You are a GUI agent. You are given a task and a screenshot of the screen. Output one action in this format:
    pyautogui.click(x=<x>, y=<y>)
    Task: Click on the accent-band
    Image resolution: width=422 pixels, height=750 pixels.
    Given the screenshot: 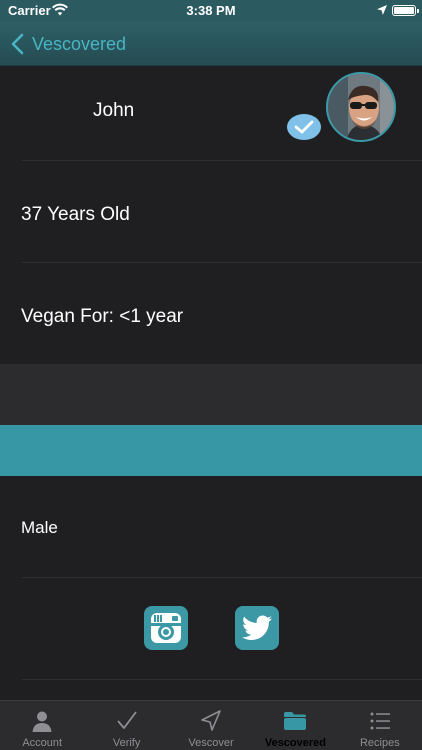 What is the action you would take?
    pyautogui.click(x=211, y=450)
    